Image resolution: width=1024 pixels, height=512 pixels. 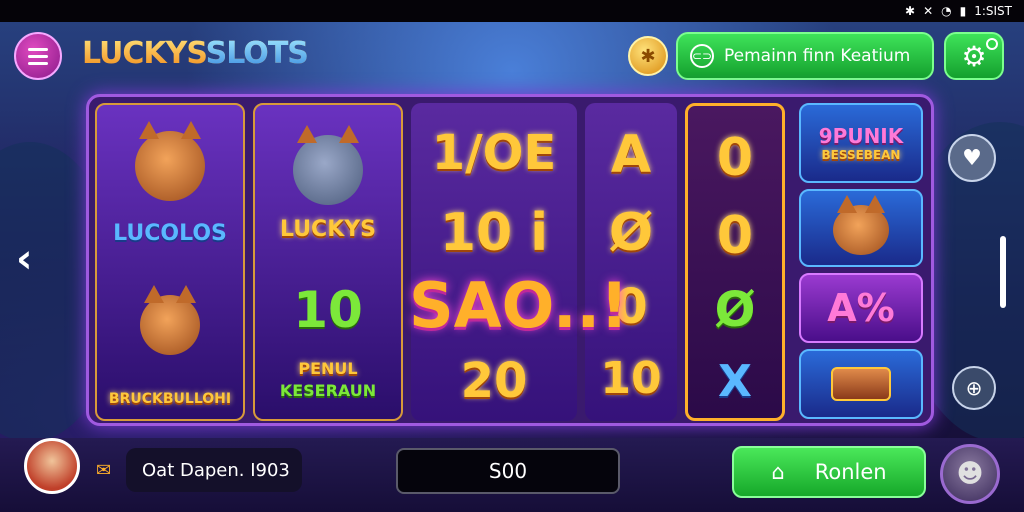 I want to click on volume-slider, so click(x=1003, y=272).